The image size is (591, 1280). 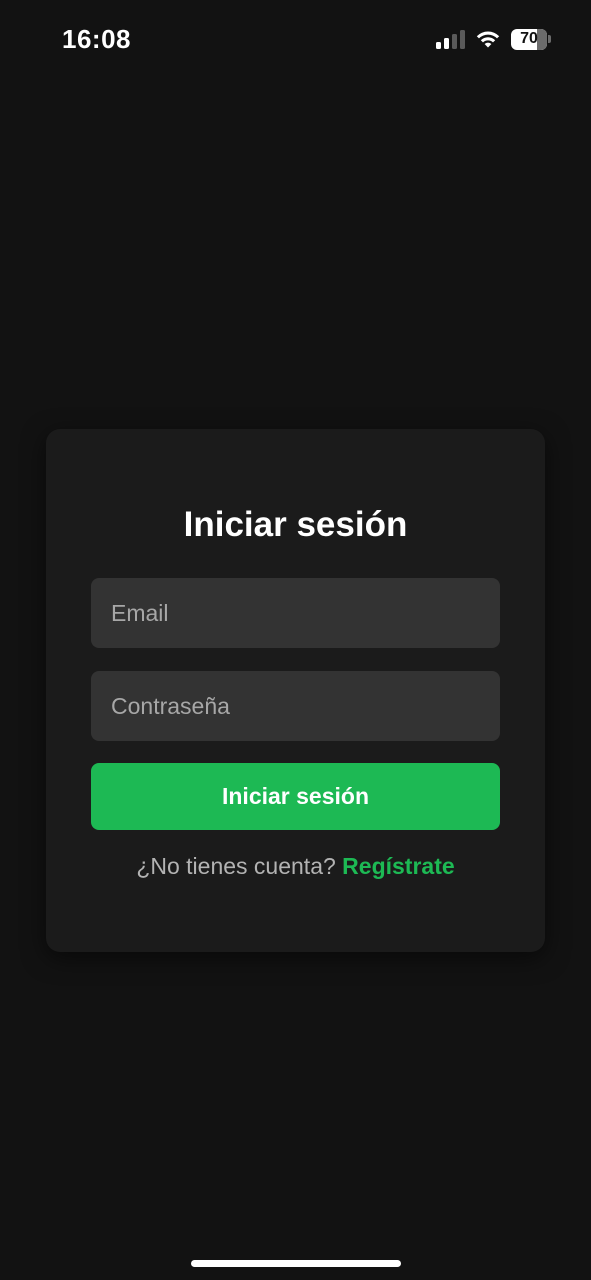 What do you see at coordinates (296, 1263) in the screenshot?
I see `home-indicator` at bounding box center [296, 1263].